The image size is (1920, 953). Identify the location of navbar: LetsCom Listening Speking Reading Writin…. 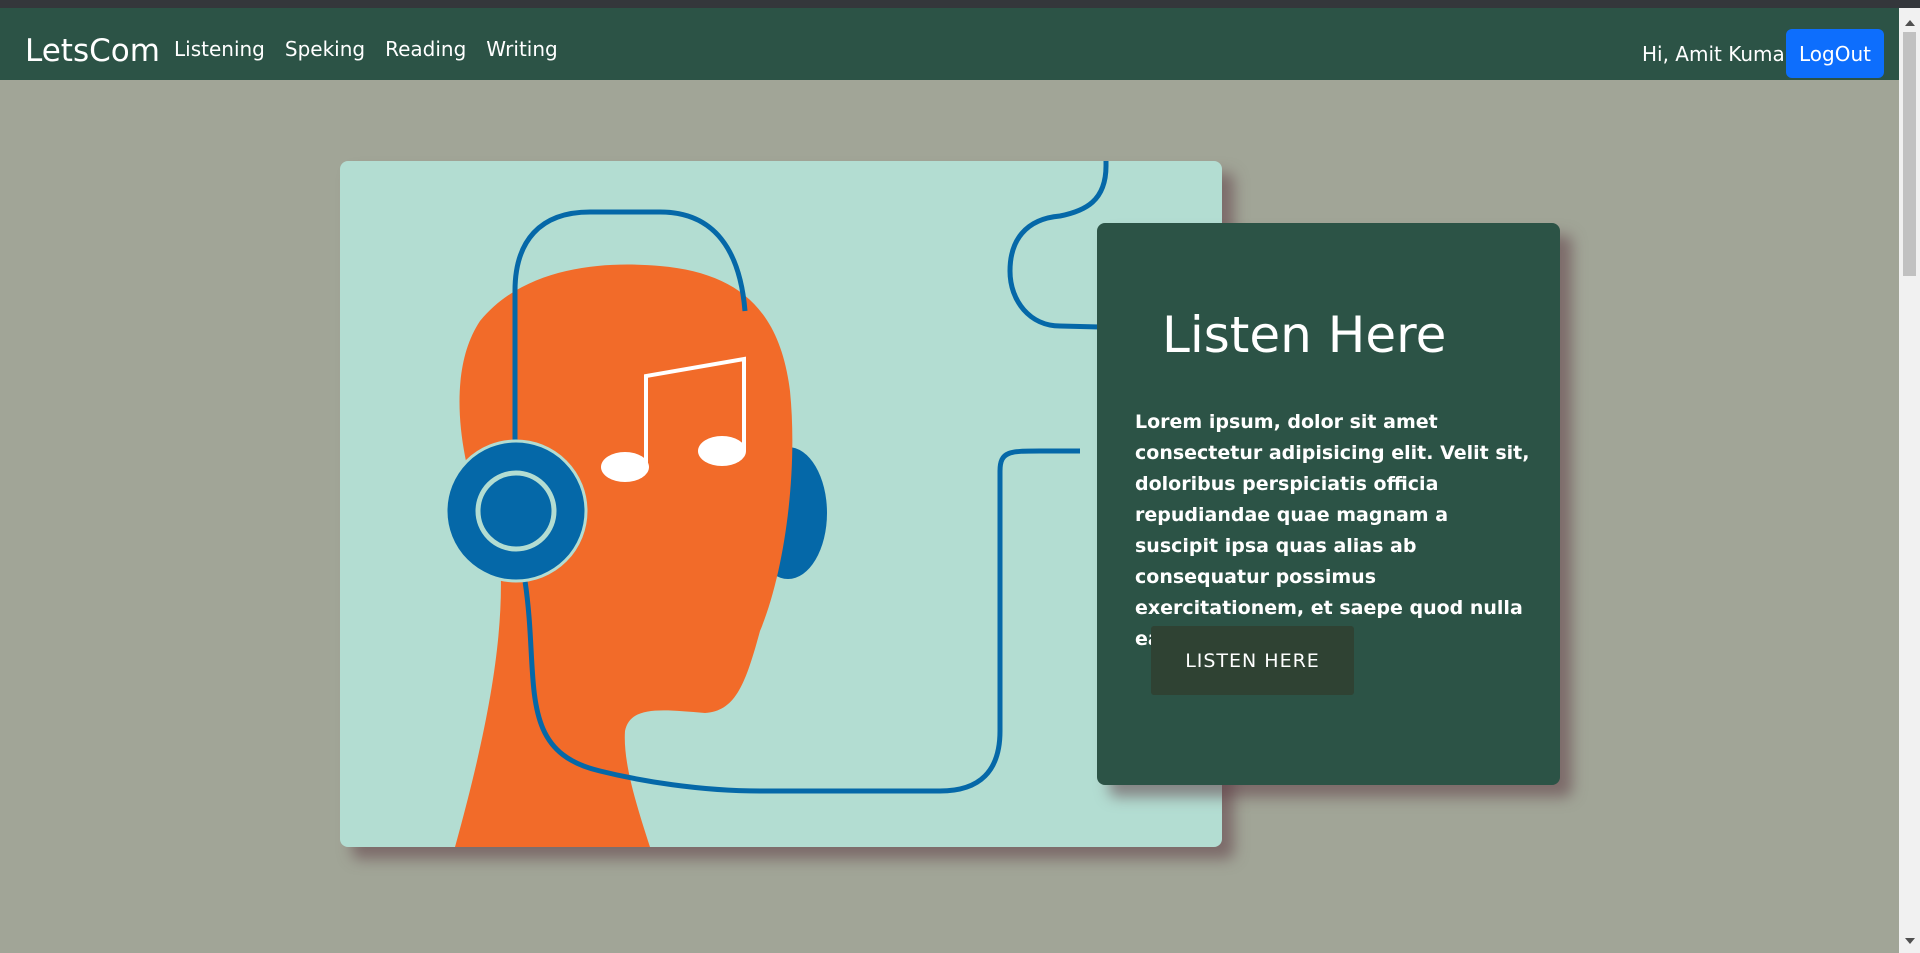
(949, 44).